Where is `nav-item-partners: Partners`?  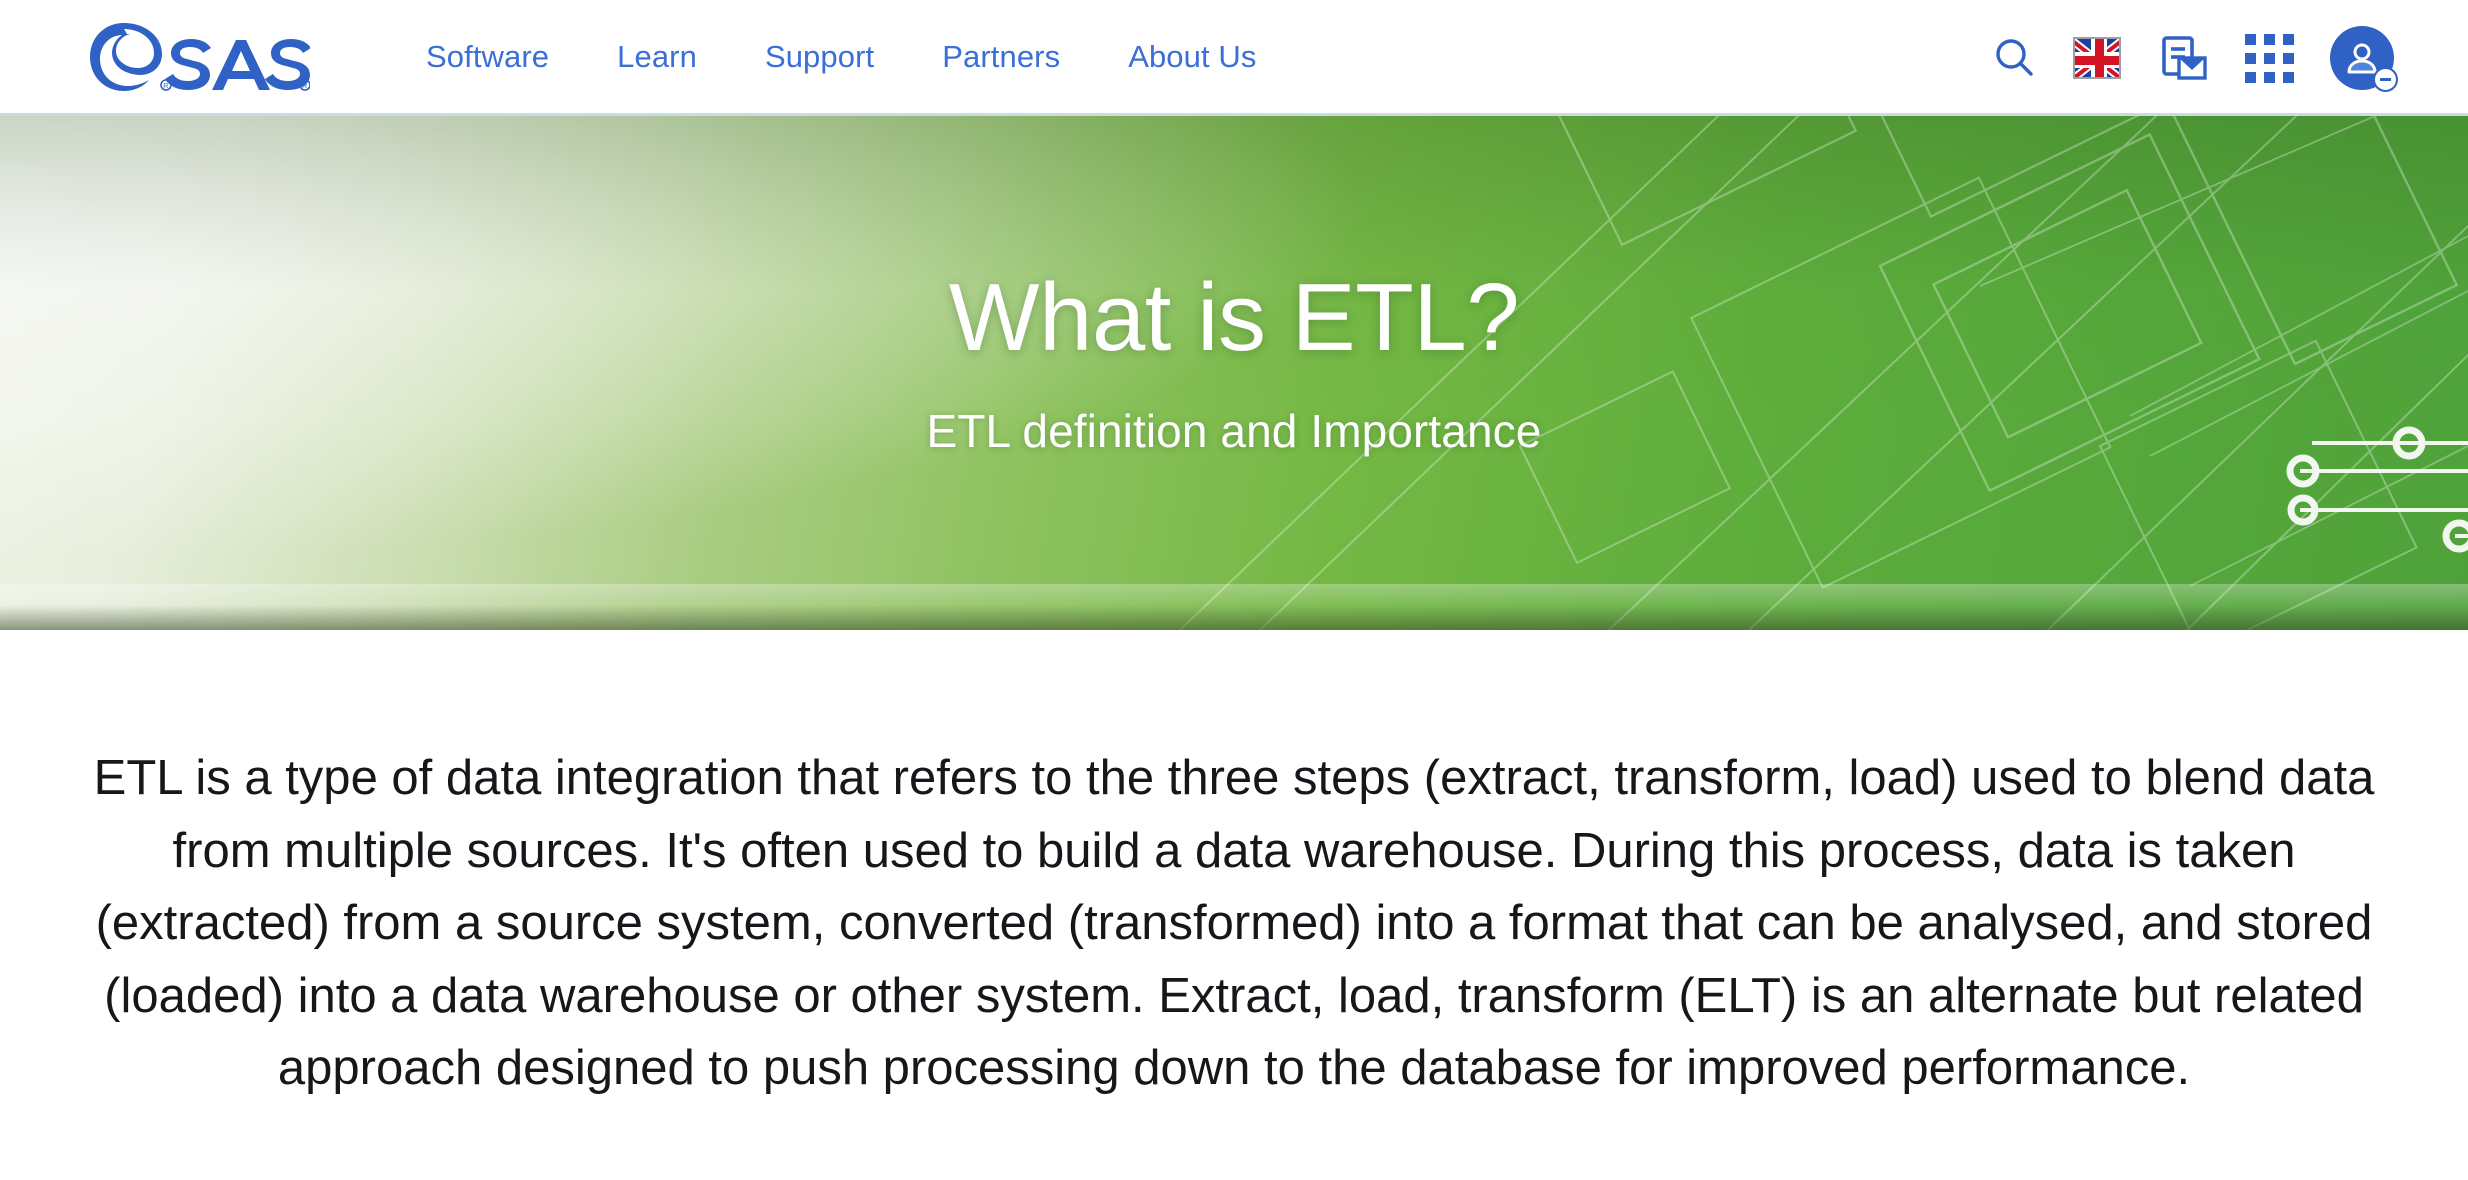
nav-item-partners: Partners is located at coordinates (1001, 57).